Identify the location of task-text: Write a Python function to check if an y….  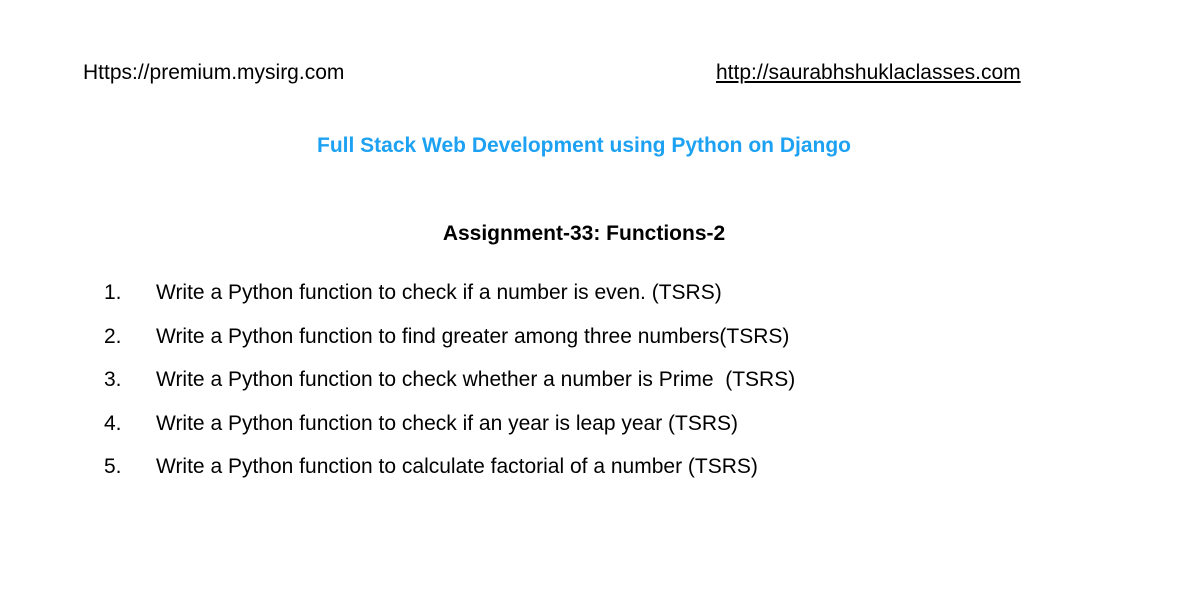
(447, 423).